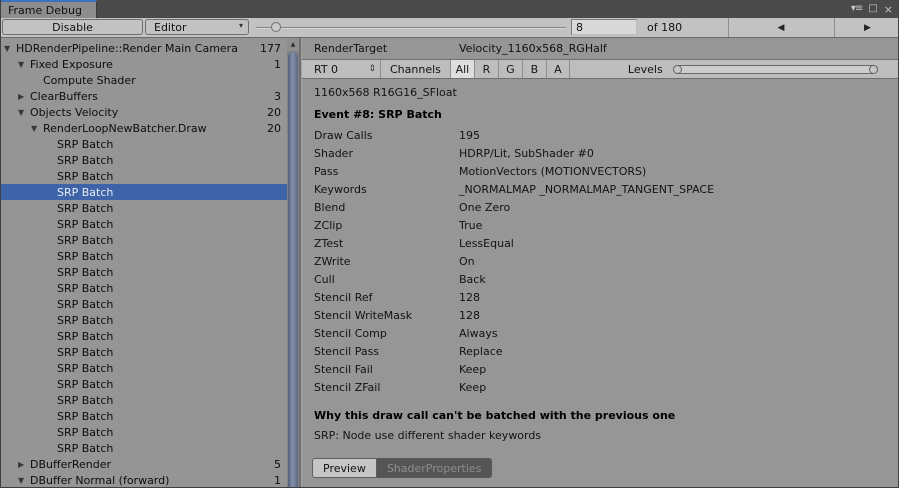 Image resolution: width=899 pixels, height=488 pixels. I want to click on scrollbar-thumb, so click(293, 269).